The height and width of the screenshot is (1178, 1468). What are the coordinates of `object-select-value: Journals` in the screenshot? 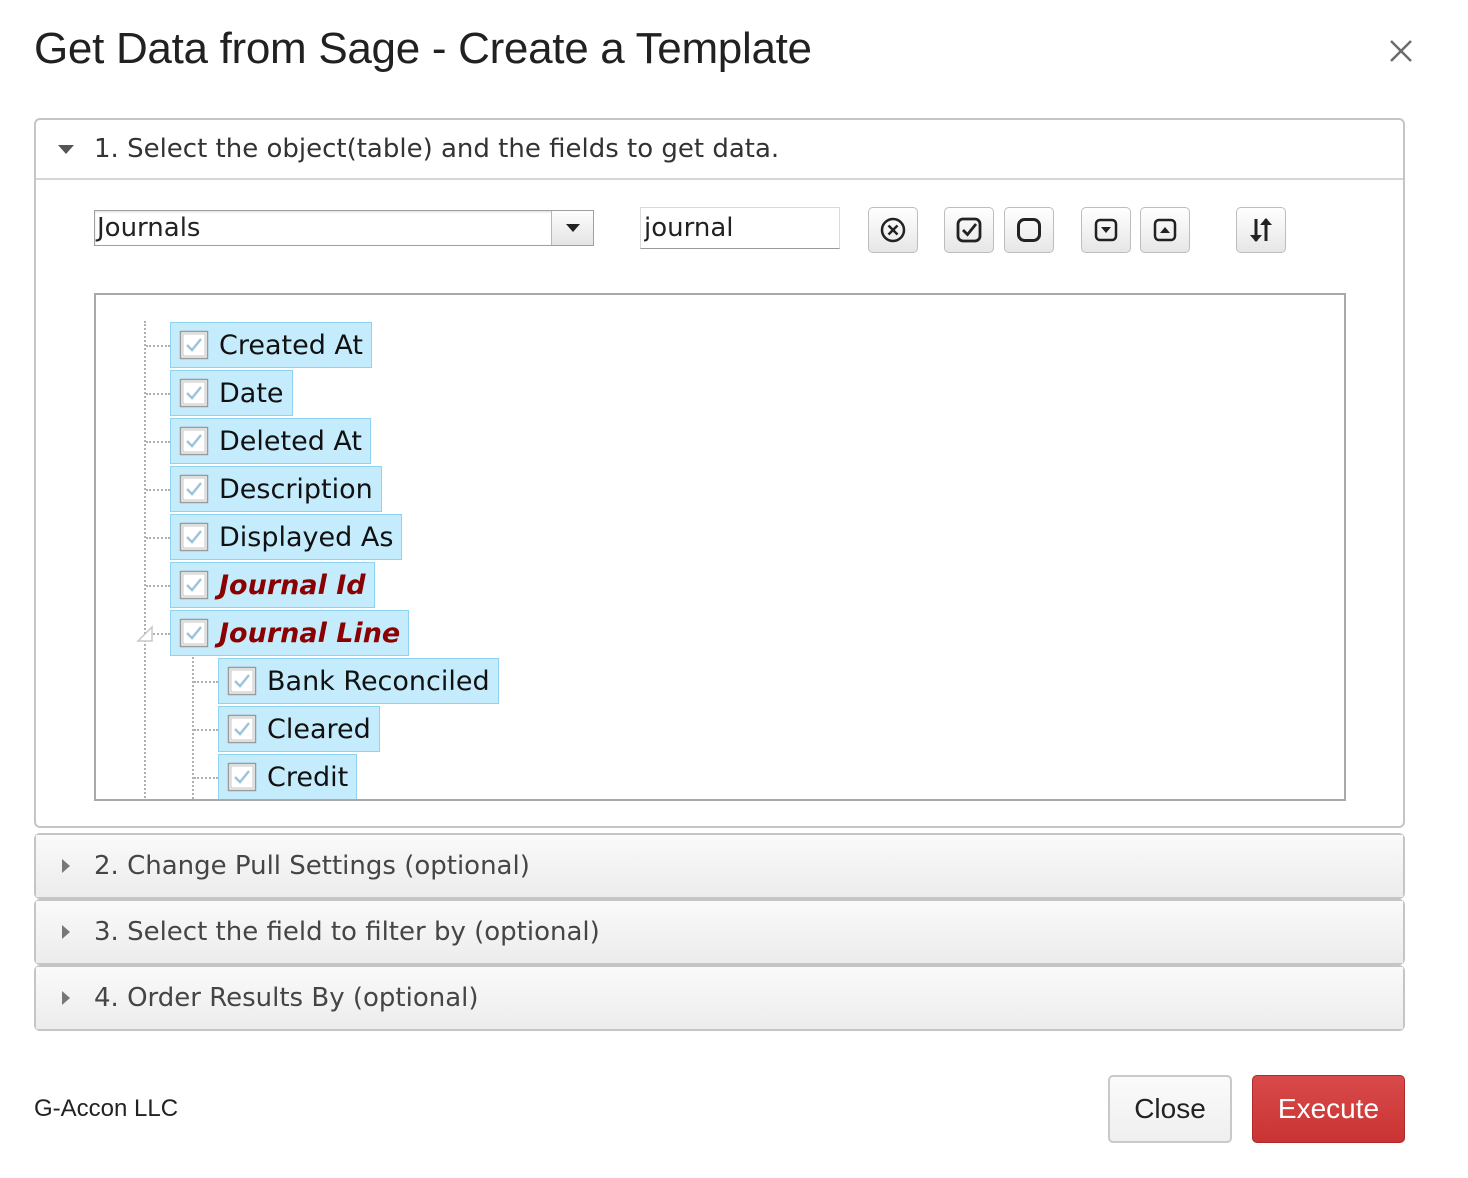 It's located at (149, 228).